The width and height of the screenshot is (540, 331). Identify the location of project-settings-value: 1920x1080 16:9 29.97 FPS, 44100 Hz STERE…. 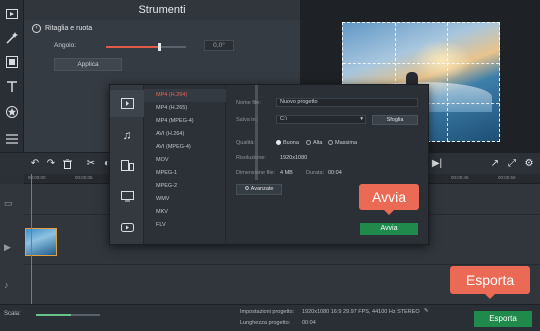
(361, 312).